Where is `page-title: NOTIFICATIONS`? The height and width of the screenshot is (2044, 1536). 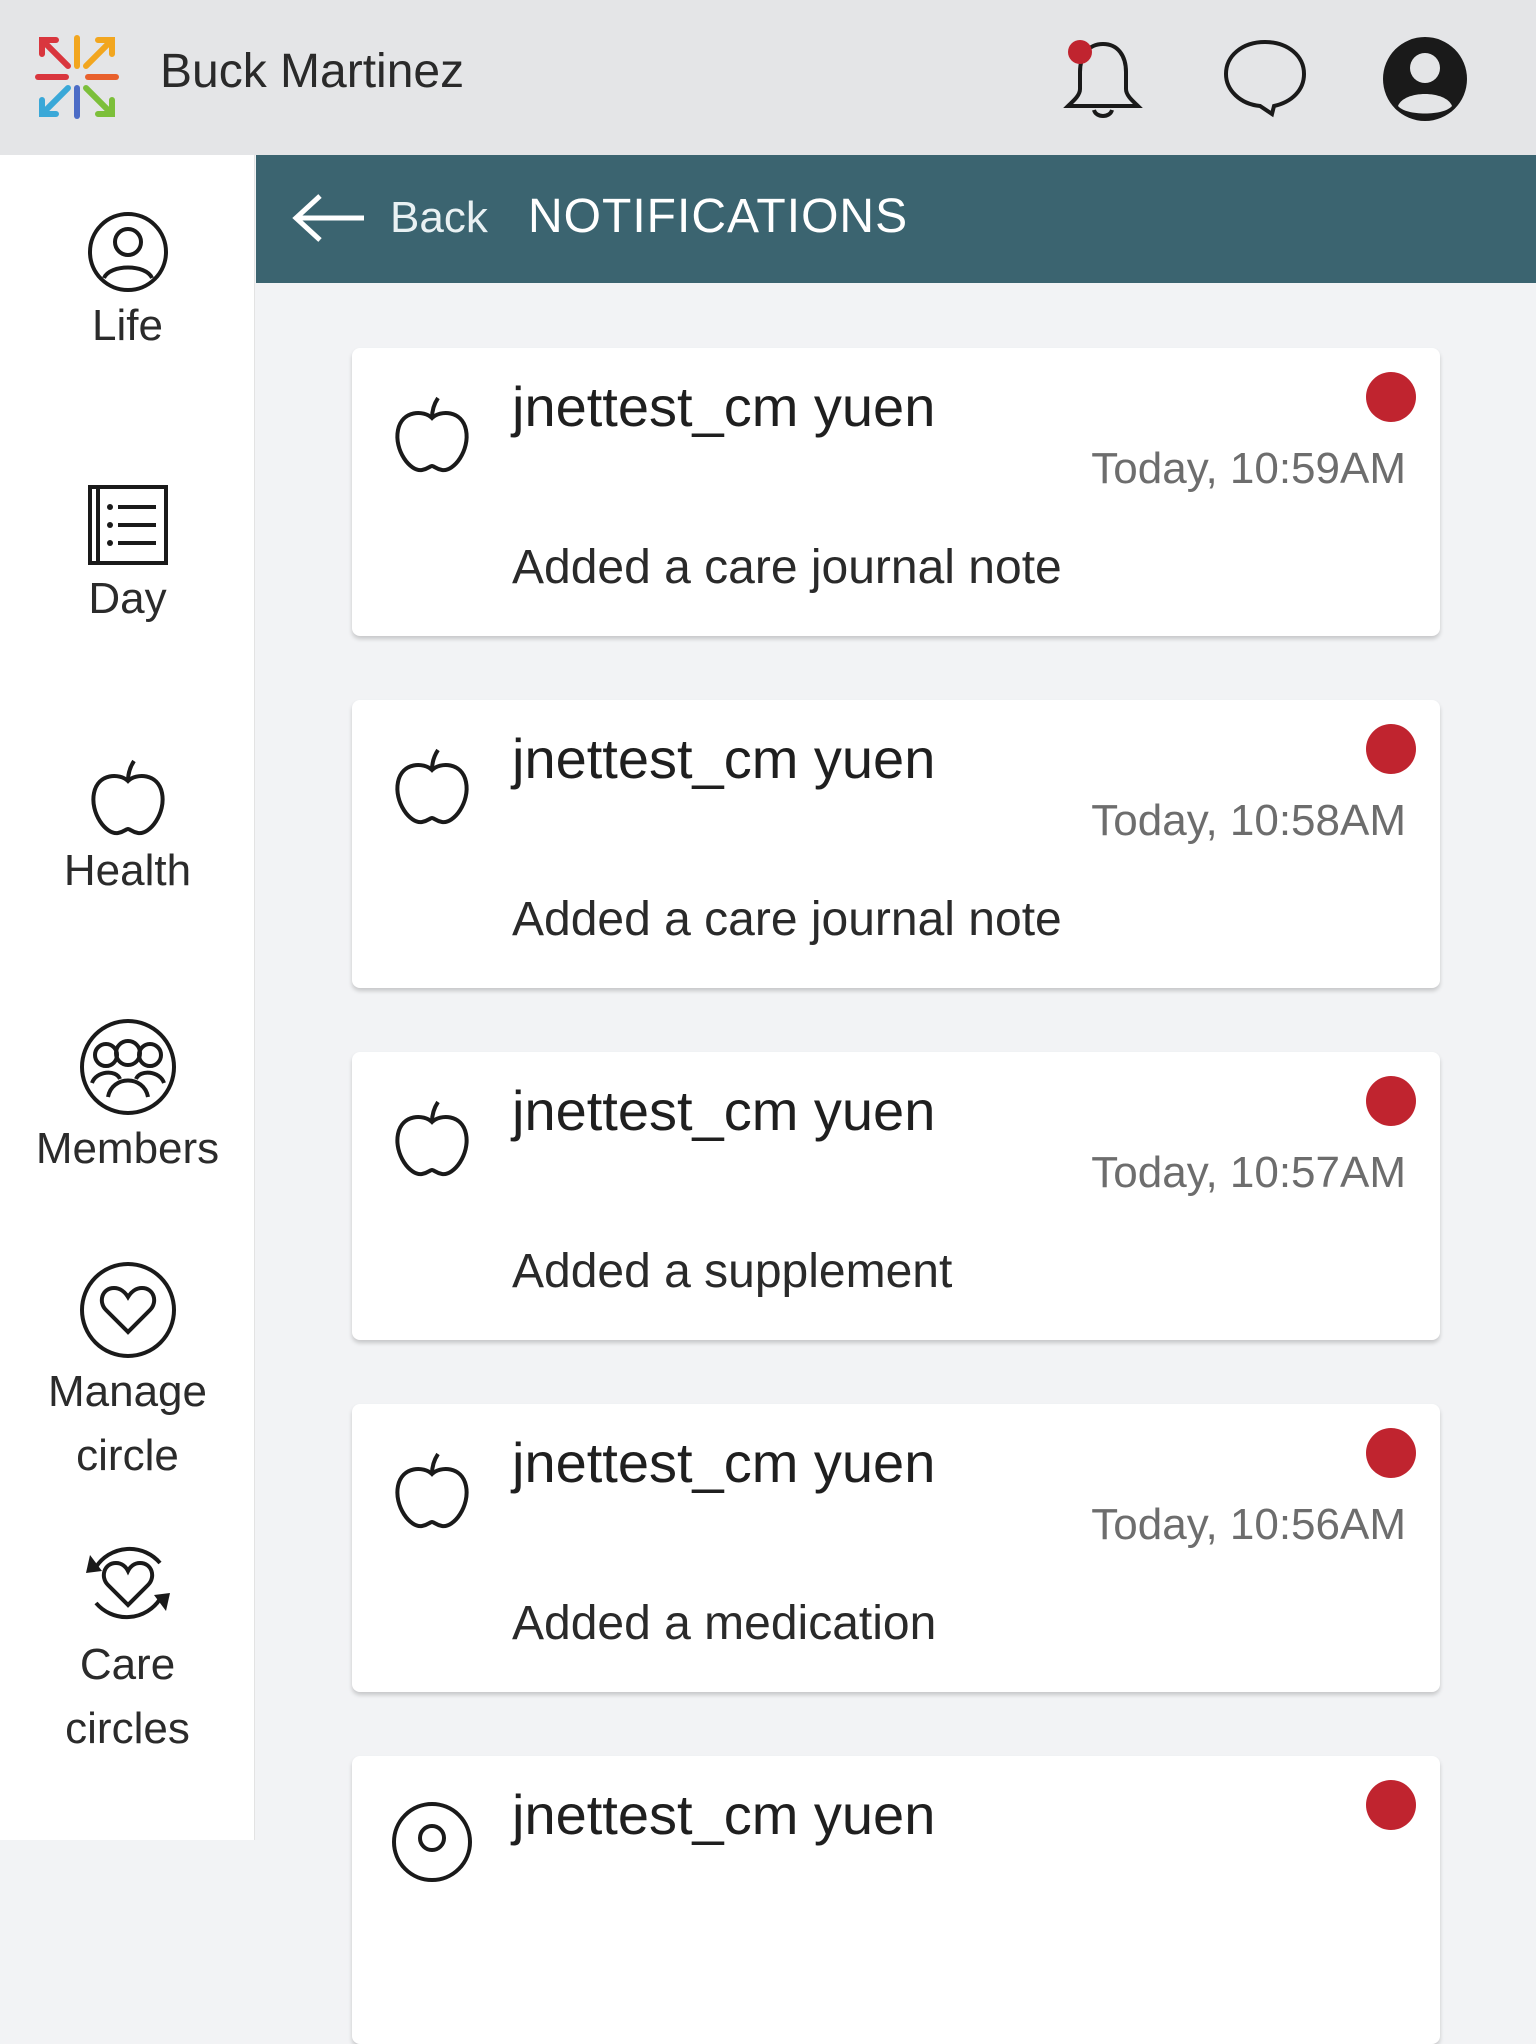
page-title: NOTIFICATIONS is located at coordinates (718, 216).